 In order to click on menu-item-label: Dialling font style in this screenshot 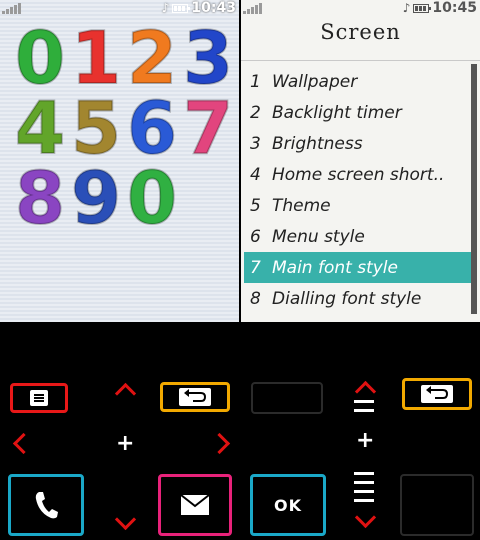, I will do `click(347, 298)`.